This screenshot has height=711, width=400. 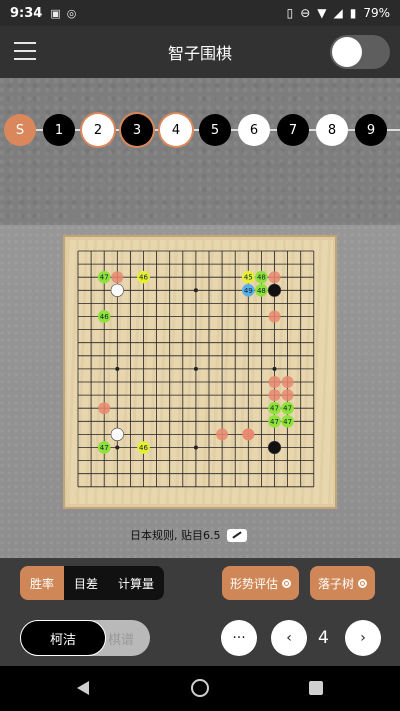 I want to click on back-icon, so click(x=83, y=688).